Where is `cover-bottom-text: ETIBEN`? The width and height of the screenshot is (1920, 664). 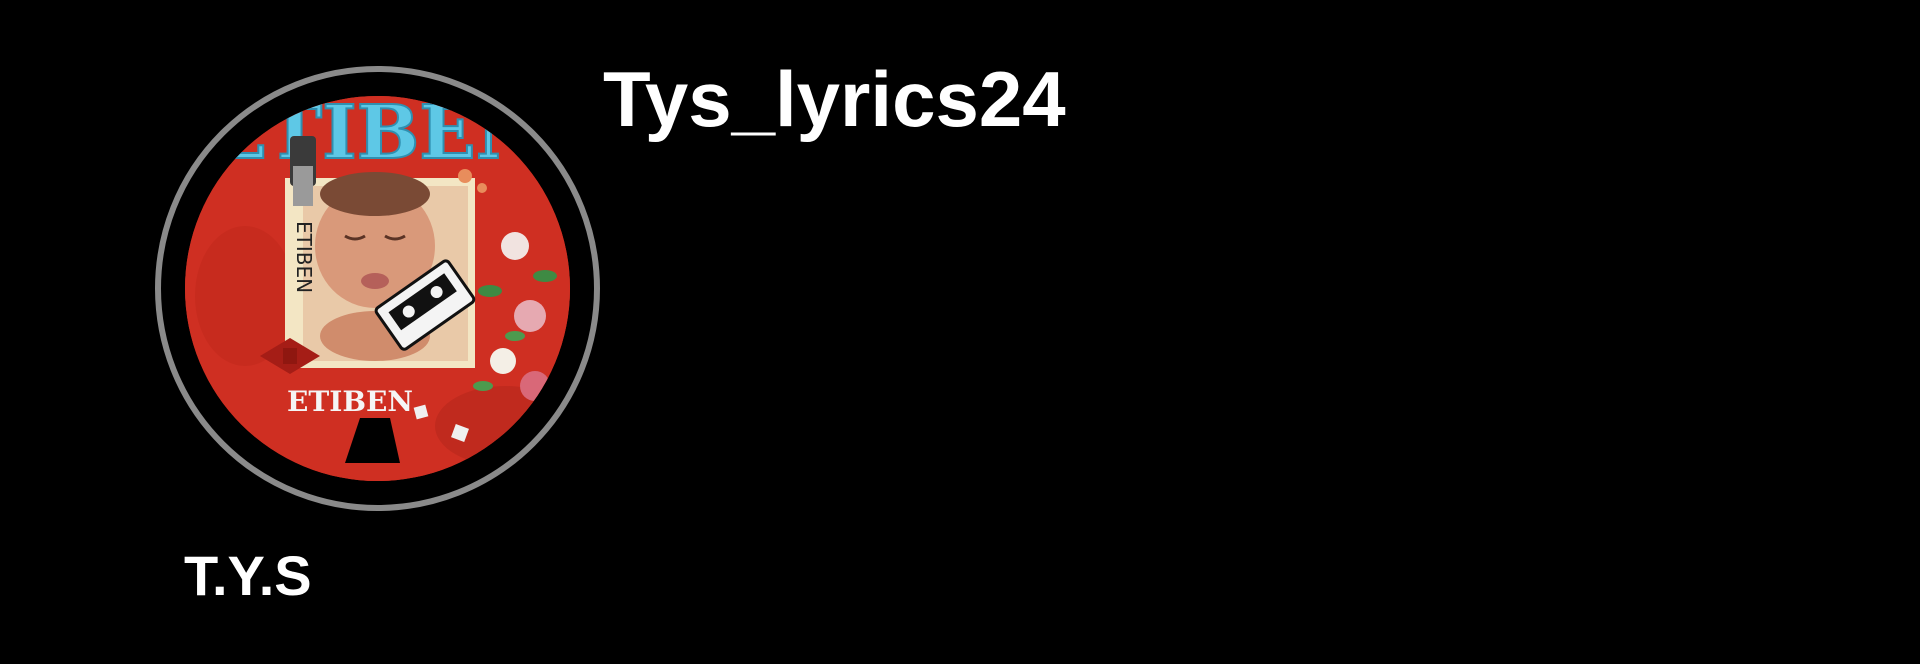
cover-bottom-text: ETIBEN is located at coordinates (350, 401).